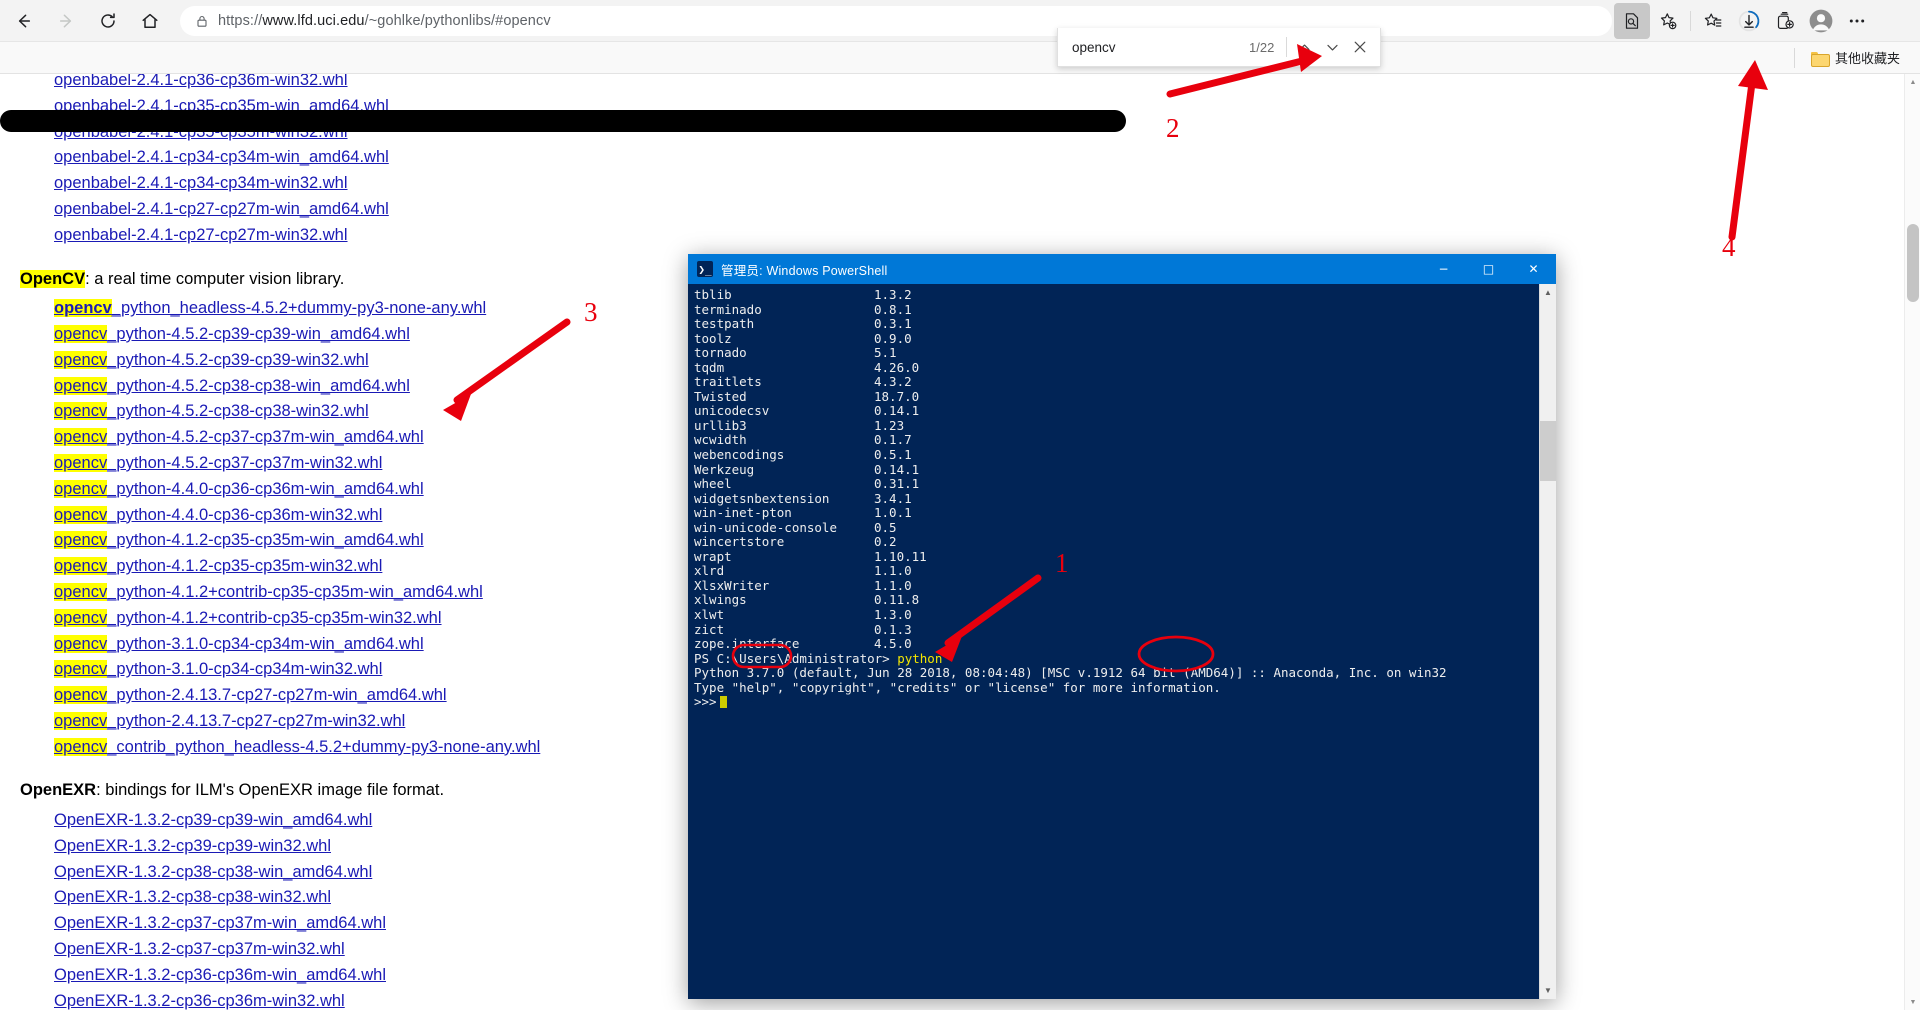 This screenshot has width=1920, height=1010. I want to click on home-icon, so click(150, 20).